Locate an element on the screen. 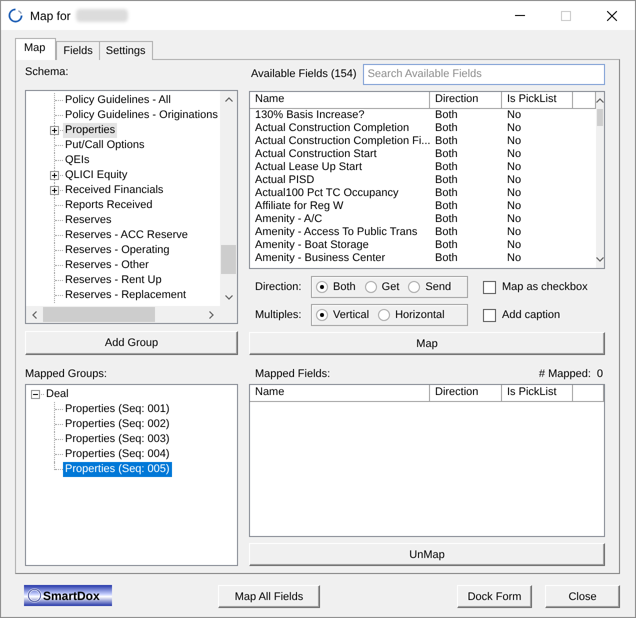 This screenshot has width=636, height=618. tree-item: Reserves - Rent Up is located at coordinates (113, 280).